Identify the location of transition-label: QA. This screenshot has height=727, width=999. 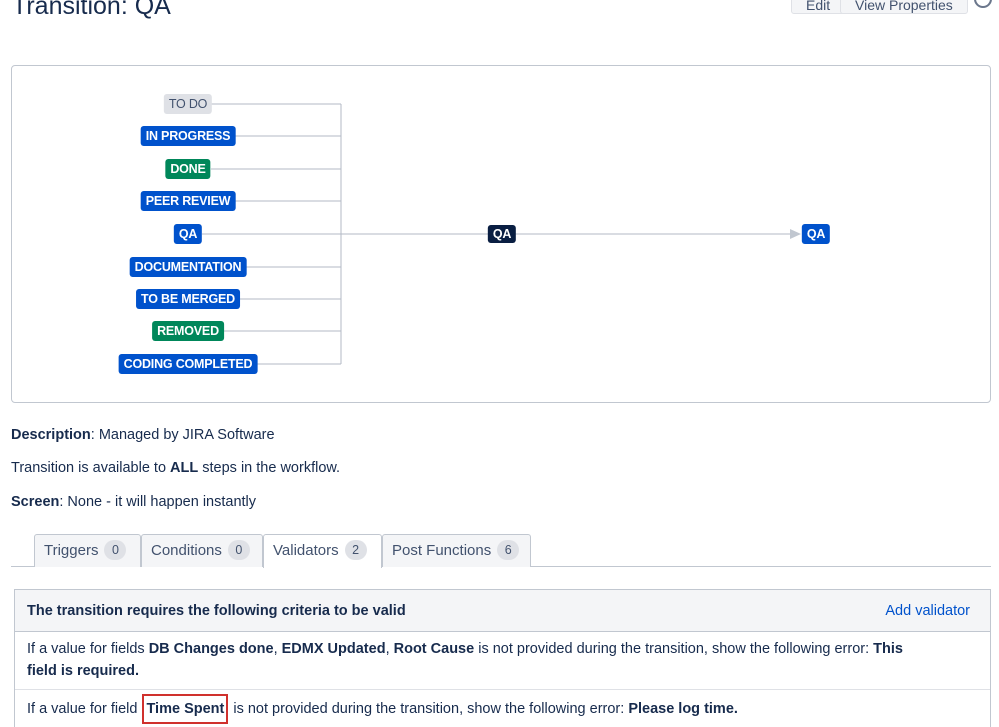
(502, 234).